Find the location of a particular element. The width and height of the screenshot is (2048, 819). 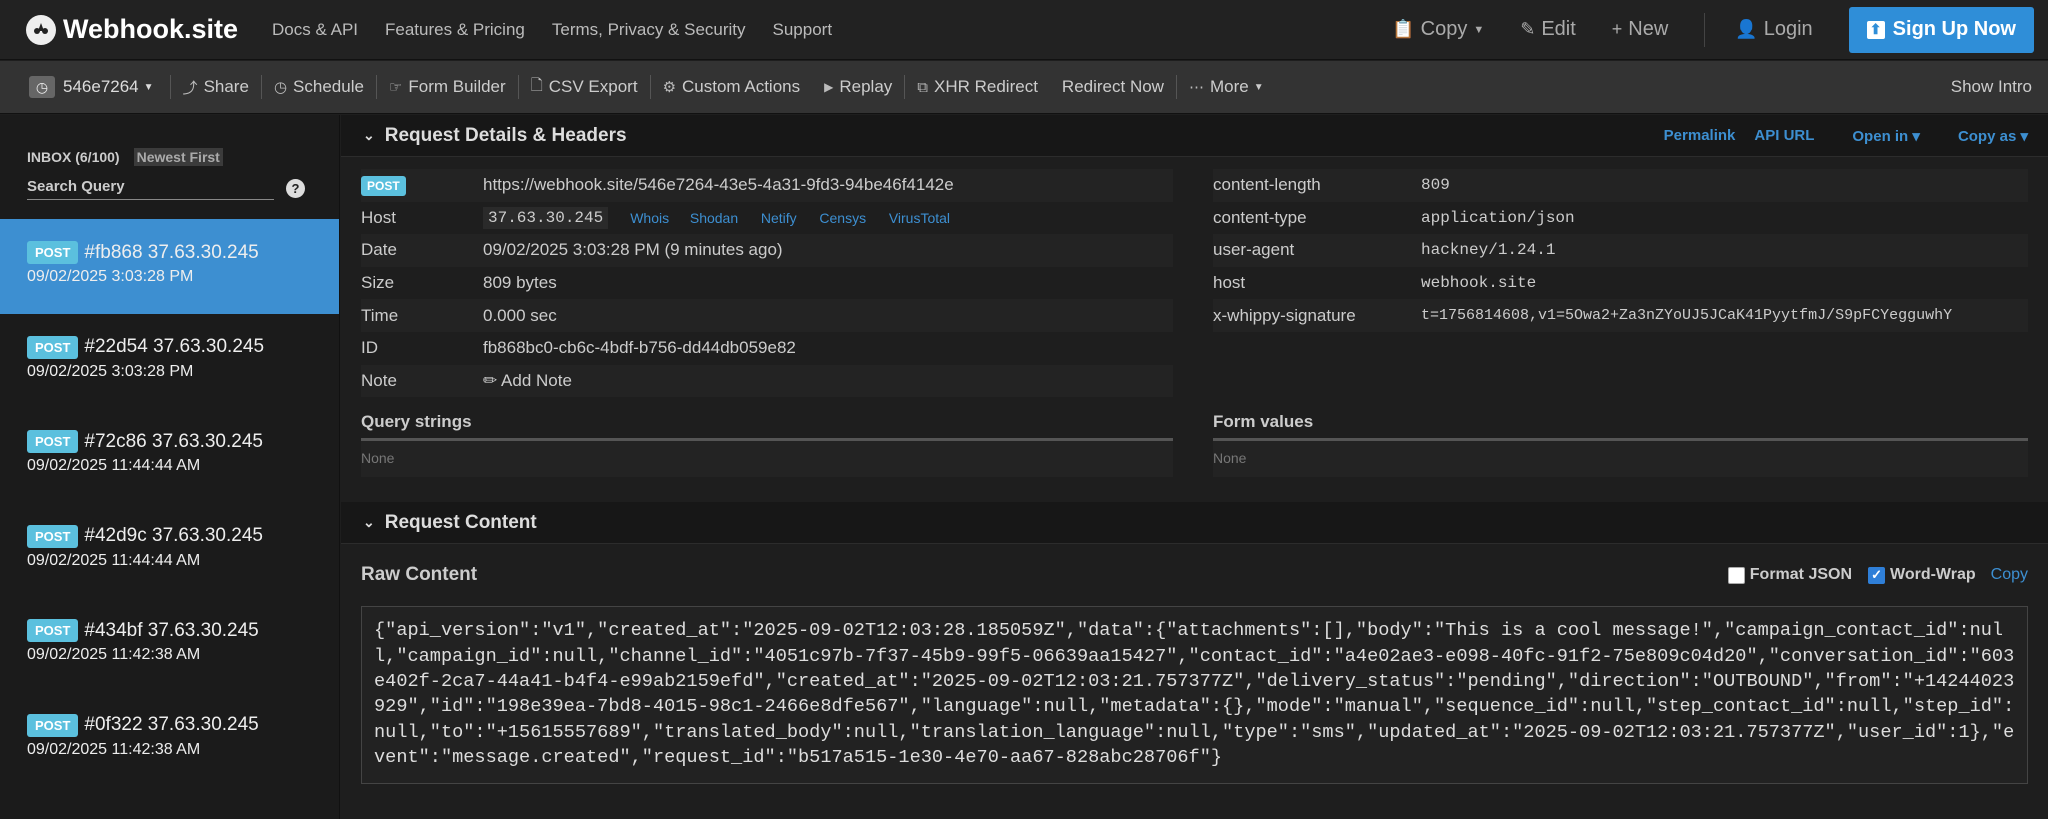

xhr-redirect-button: ⧉ XHR Redirect is located at coordinates (977, 87).